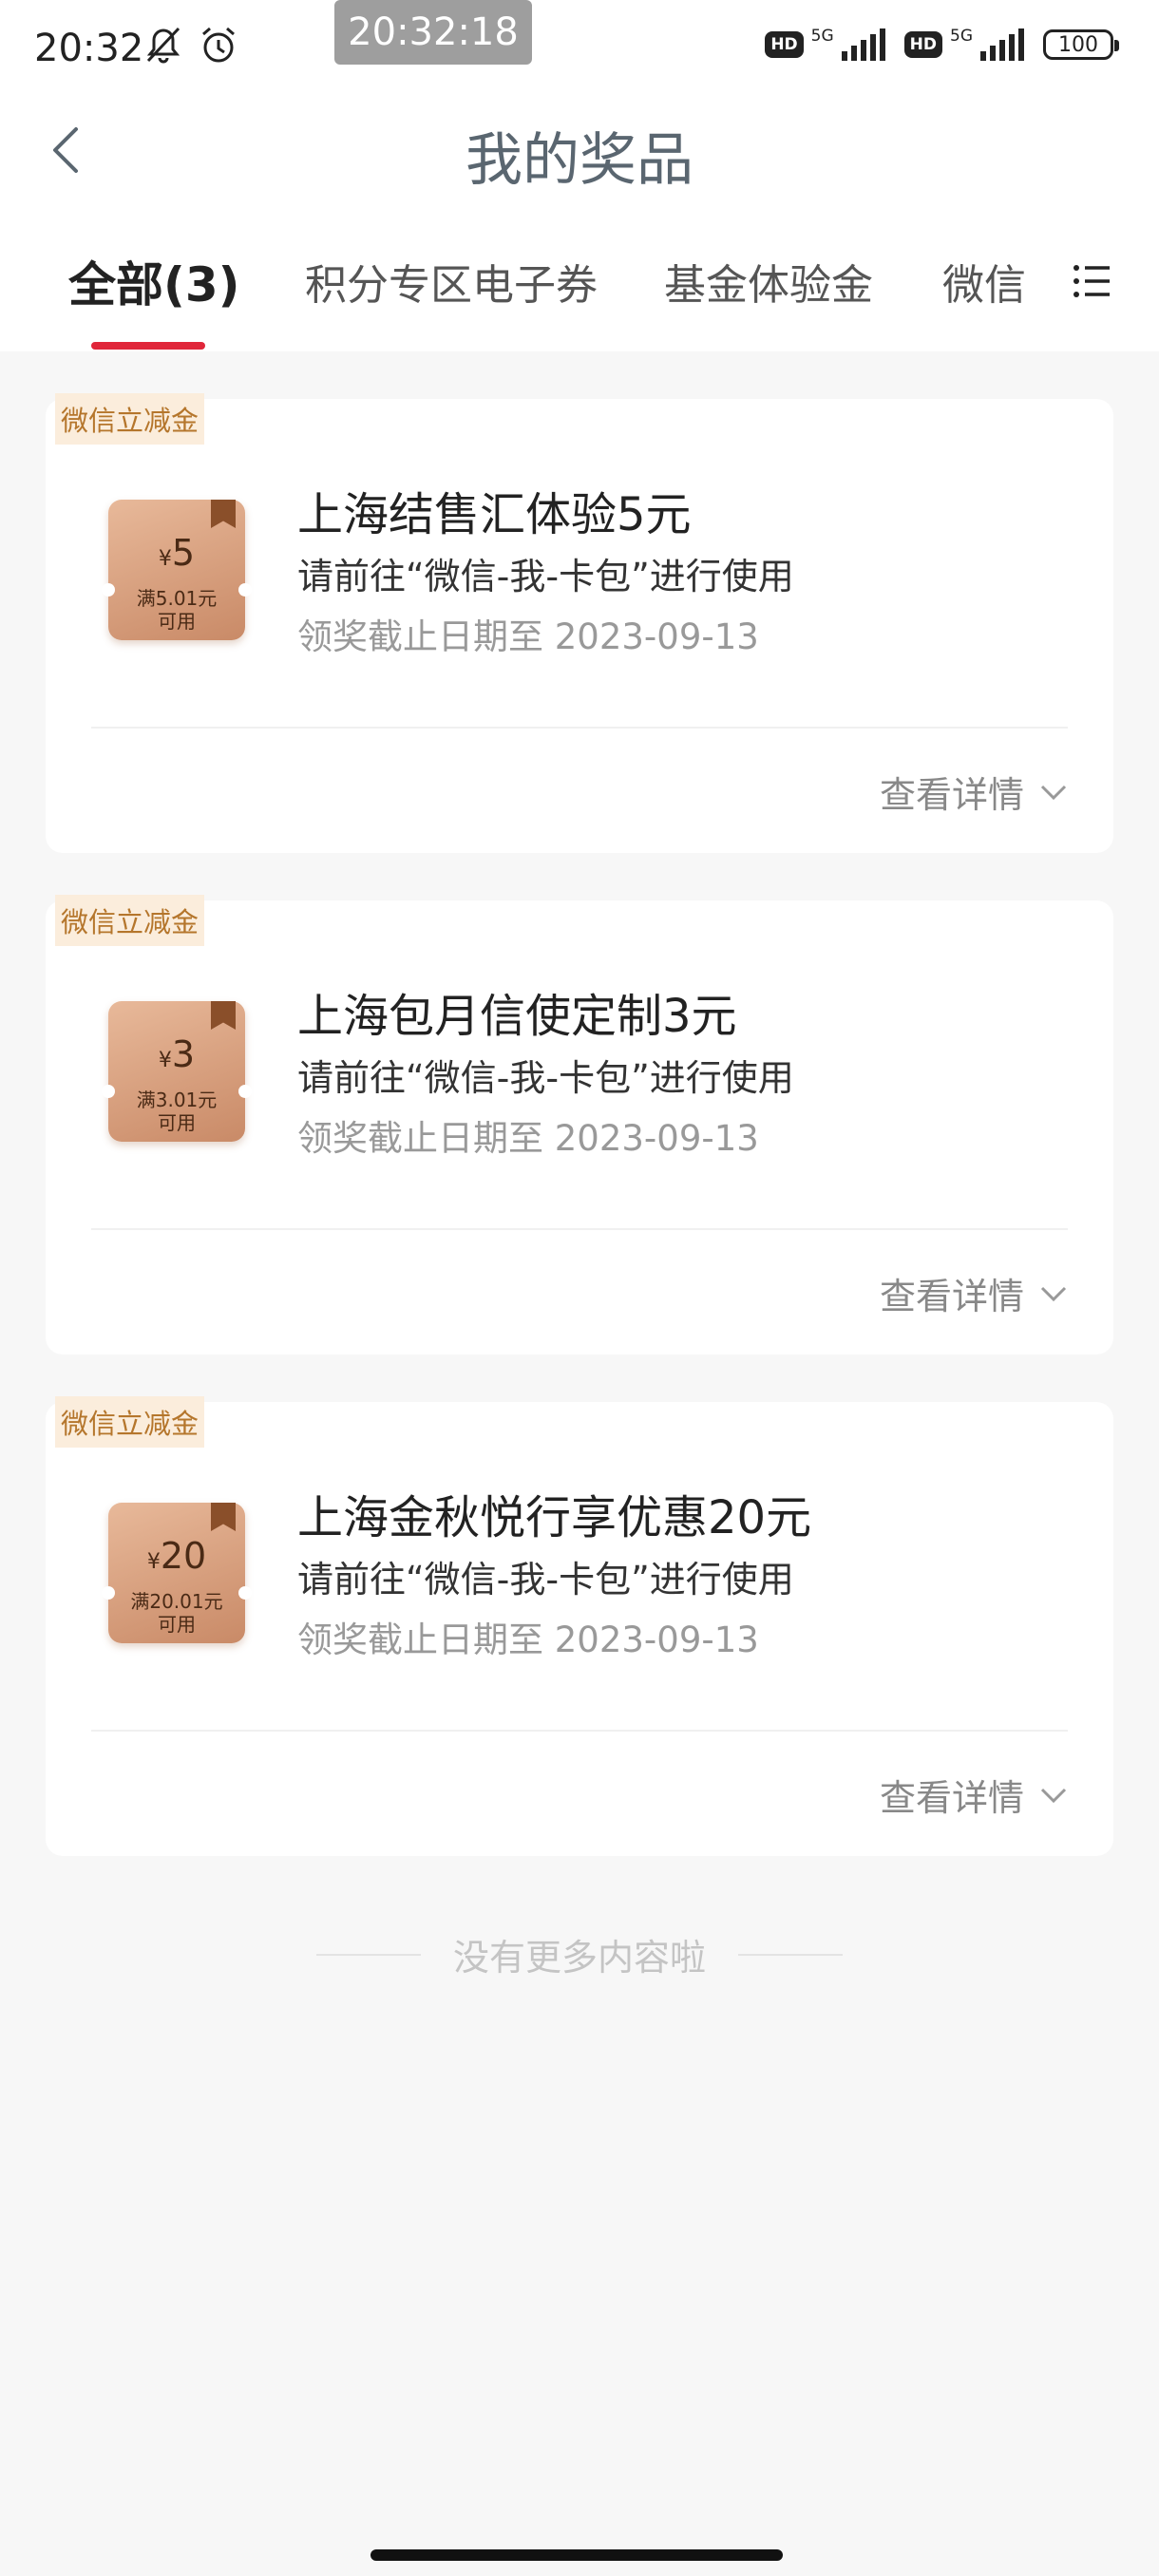 This screenshot has width=1159, height=2576. Describe the element at coordinates (451, 281) in the screenshot. I see `tab-points-coupons: 积分专区电子券` at that location.